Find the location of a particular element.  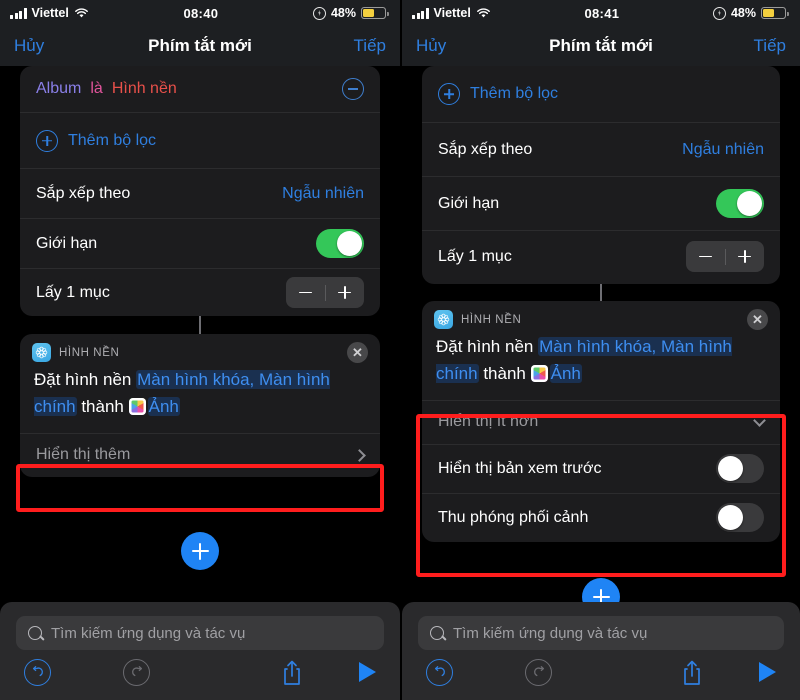

carrier-label: Viettel is located at coordinates (50, 13).